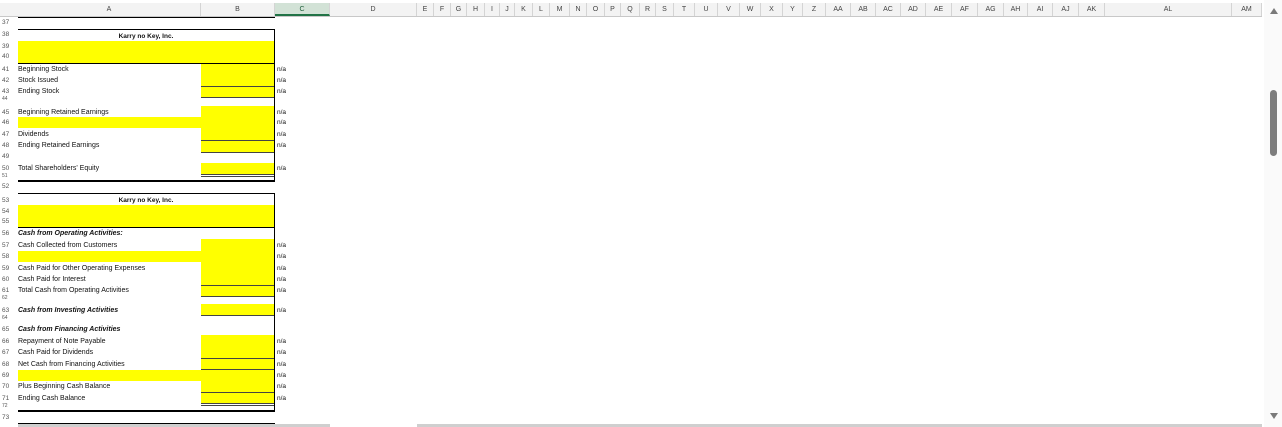  I want to click on column-header-g: G, so click(459, 9).